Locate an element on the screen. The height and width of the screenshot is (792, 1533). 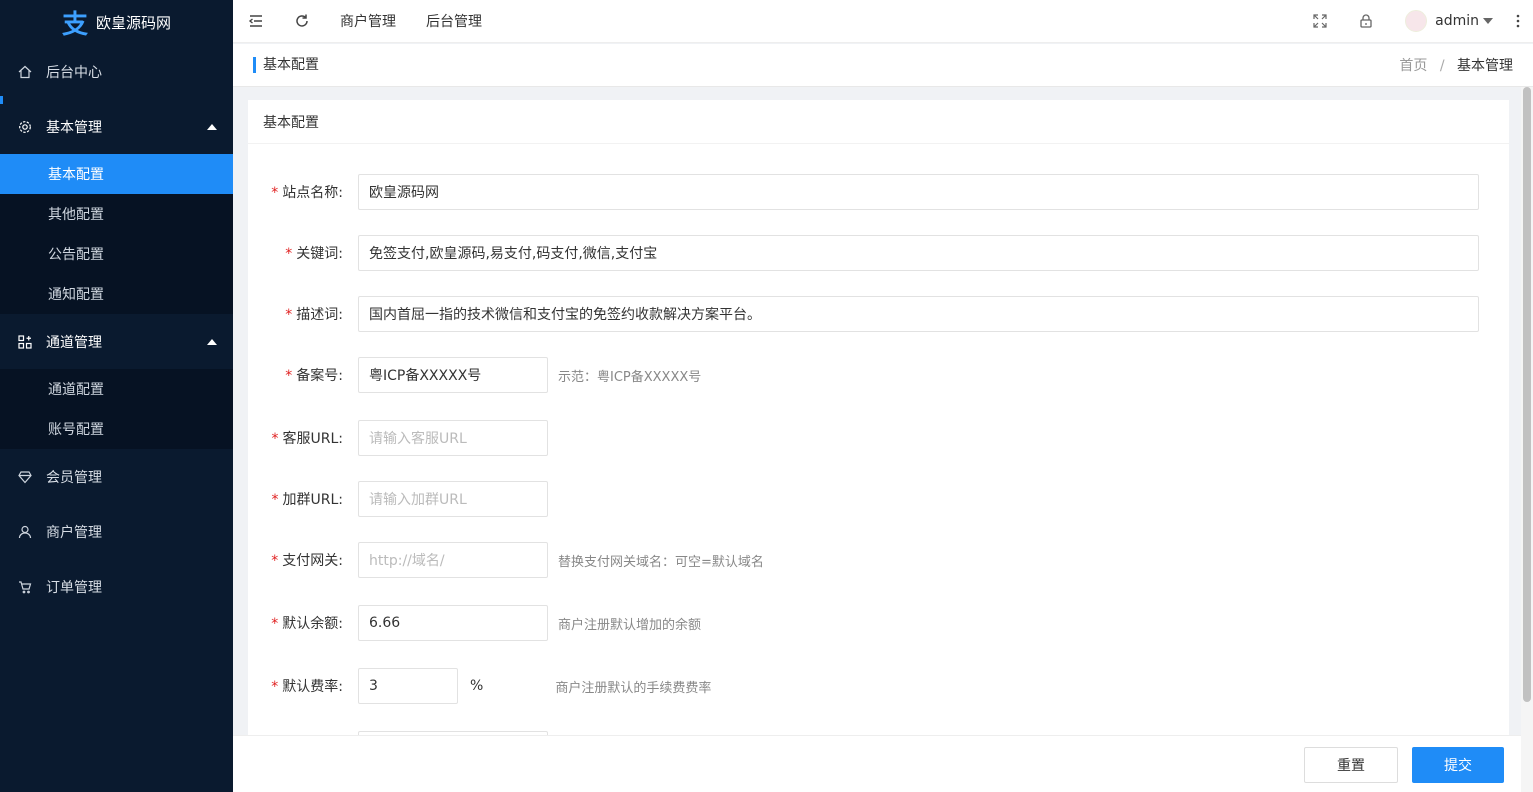
refresh-icon is located at coordinates (302, 21).